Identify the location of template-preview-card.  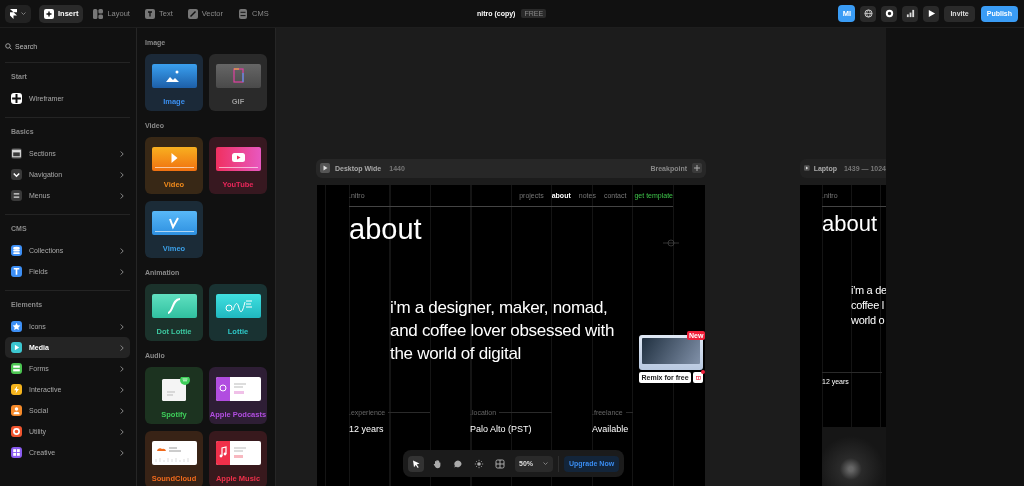
(671, 352).